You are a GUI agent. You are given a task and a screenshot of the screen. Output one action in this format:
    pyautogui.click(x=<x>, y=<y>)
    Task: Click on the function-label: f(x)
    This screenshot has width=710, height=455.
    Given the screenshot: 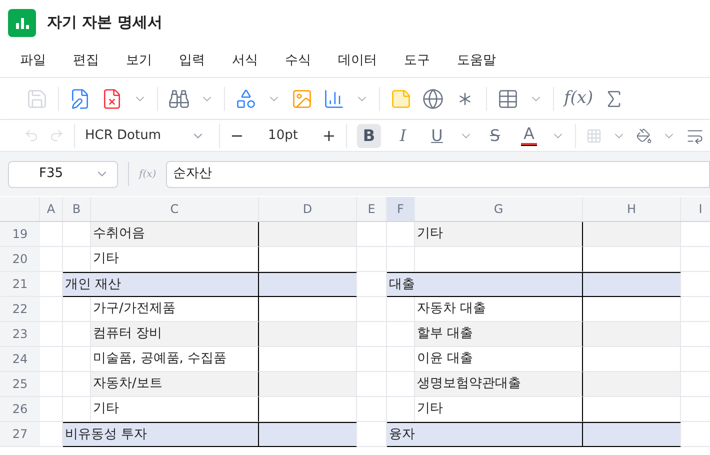 What is the action you would take?
    pyautogui.click(x=147, y=175)
    